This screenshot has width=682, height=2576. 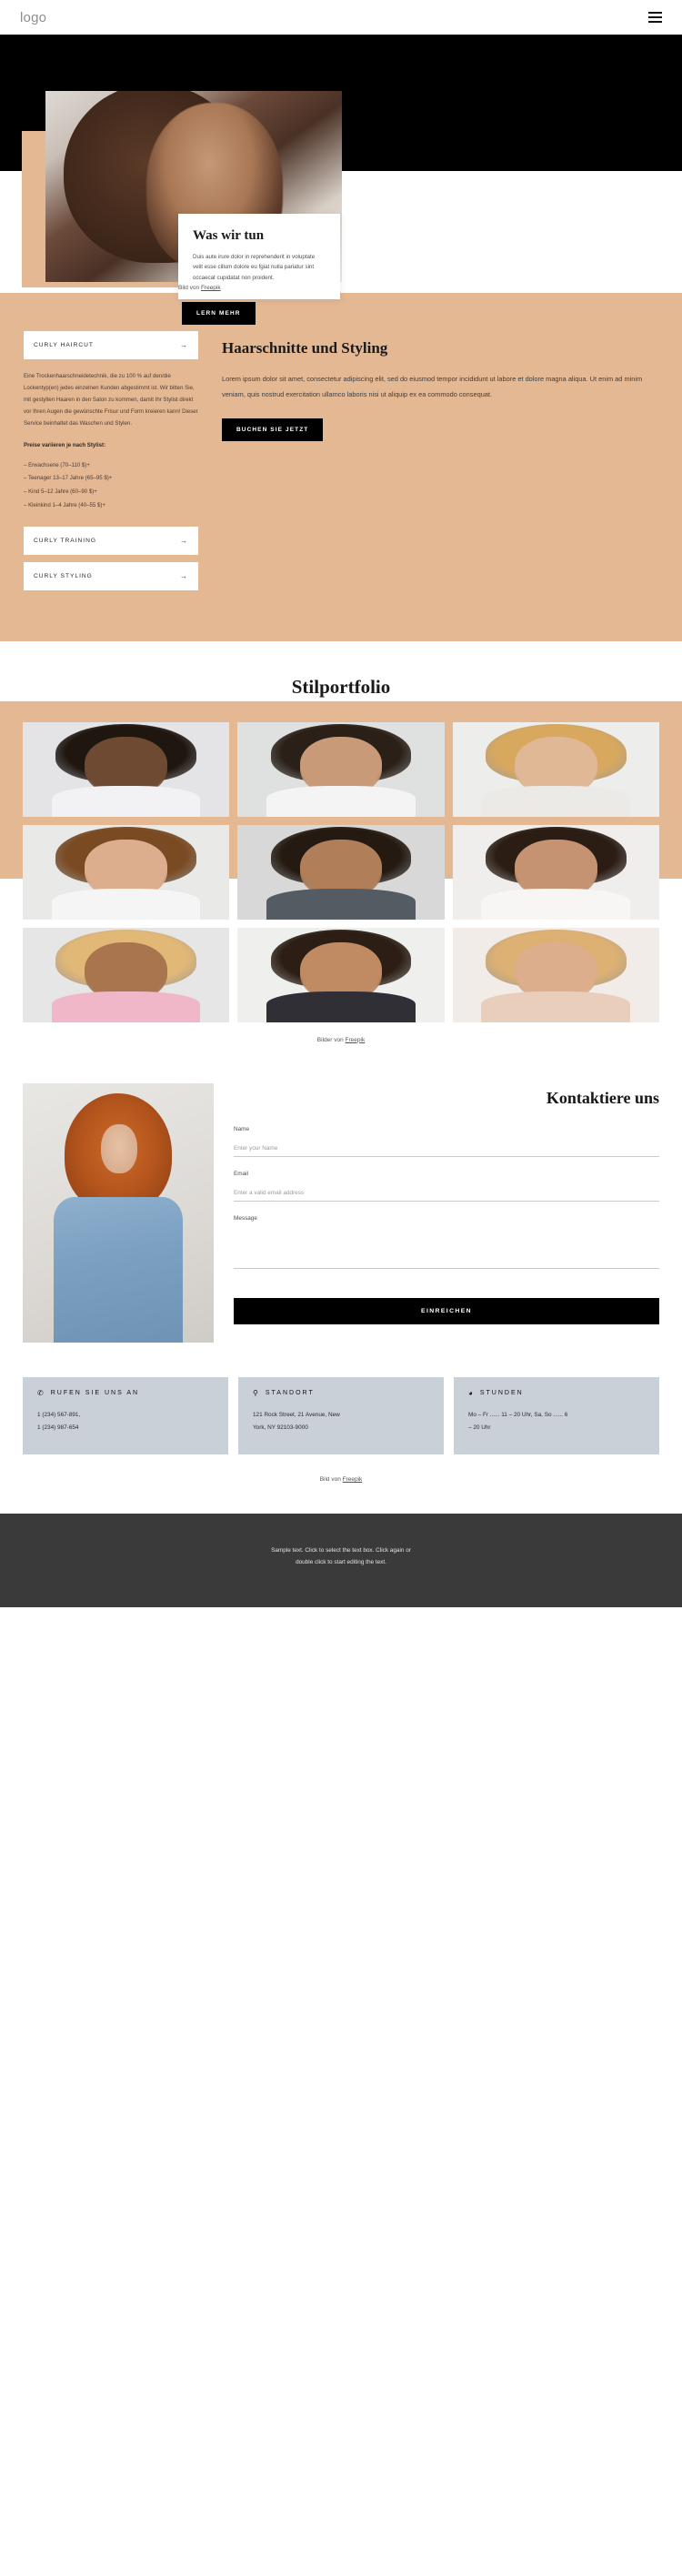 What do you see at coordinates (111, 575) in the screenshot?
I see `accordion-item-curly-styling: CURLY STYLING →` at bounding box center [111, 575].